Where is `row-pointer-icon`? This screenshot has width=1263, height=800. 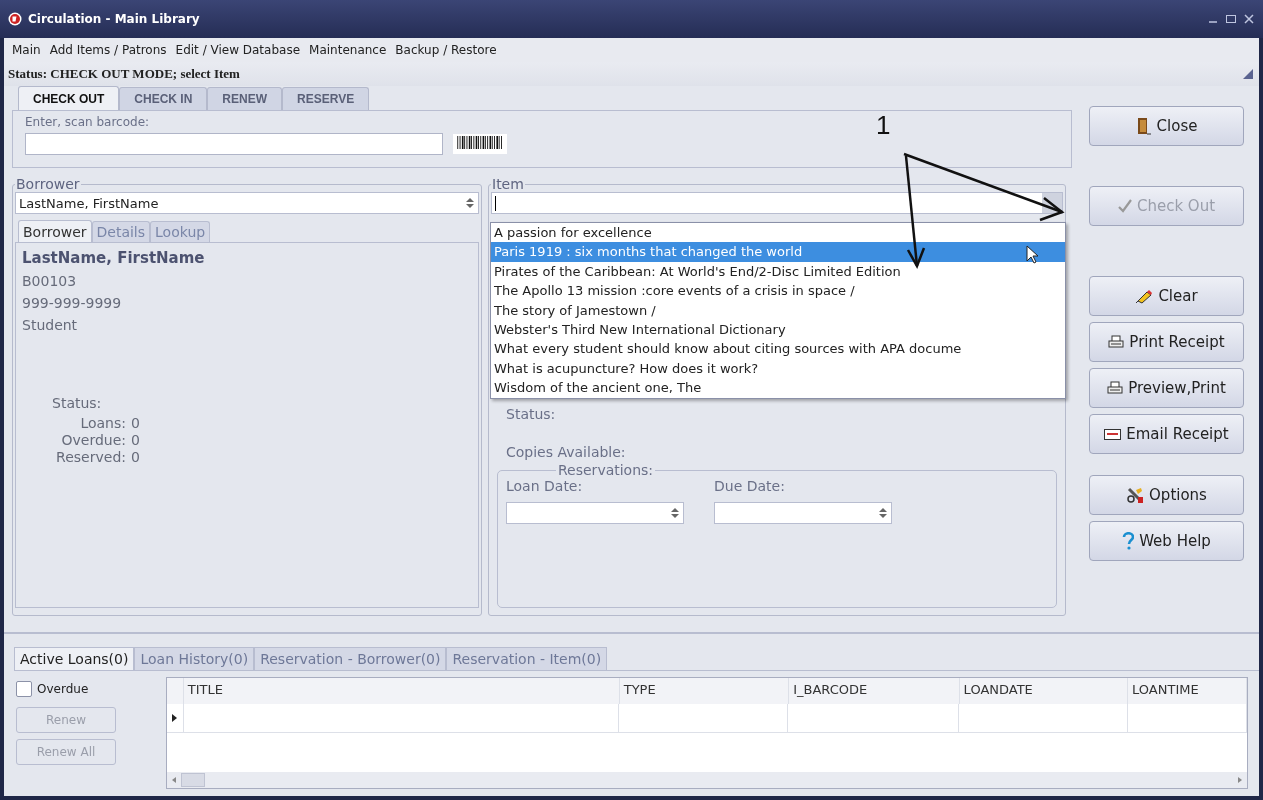 row-pointer-icon is located at coordinates (175, 718).